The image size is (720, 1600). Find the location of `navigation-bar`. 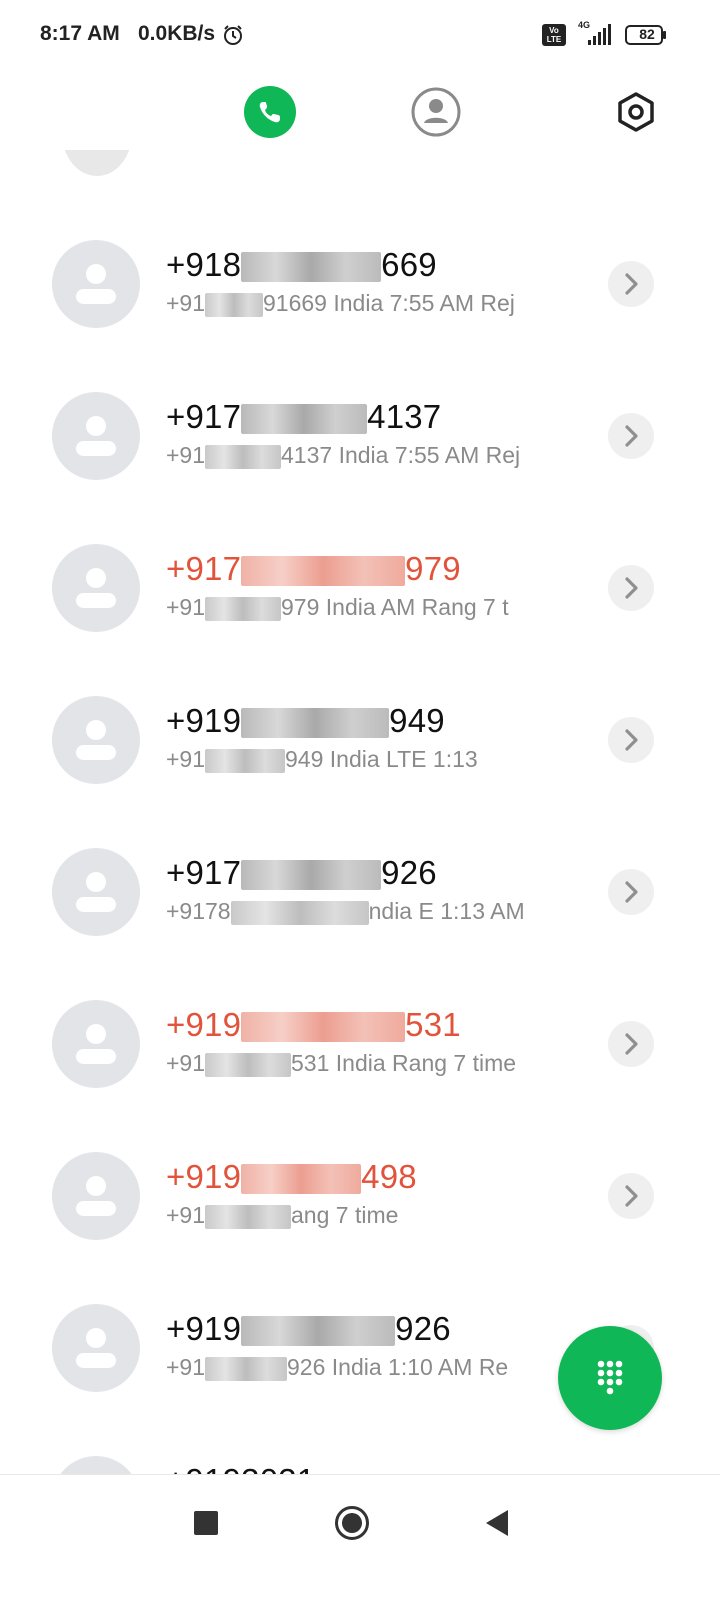

navigation-bar is located at coordinates (360, 1537).